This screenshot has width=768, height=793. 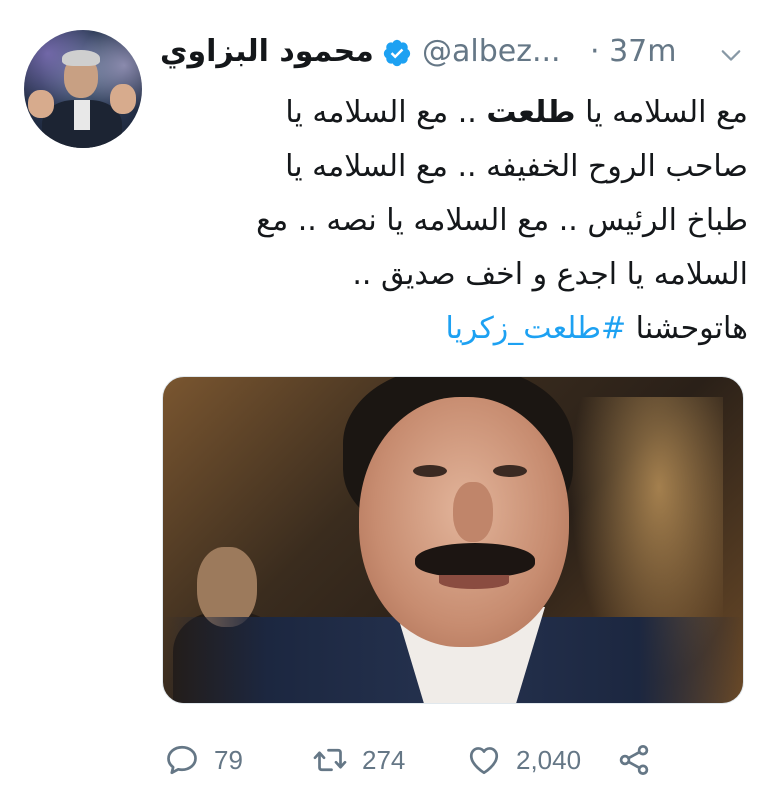 I want to click on tweet-text-segment: .. مع السلامه يا, so click(x=386, y=112).